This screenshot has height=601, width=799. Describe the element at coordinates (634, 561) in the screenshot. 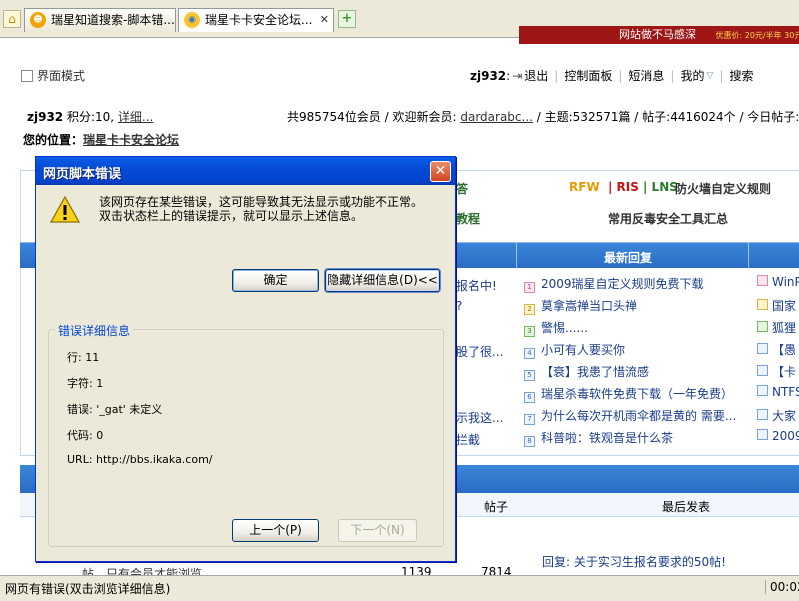

I see `last-post-link: 回复: 关于实习生报名要求的50帖!` at that location.